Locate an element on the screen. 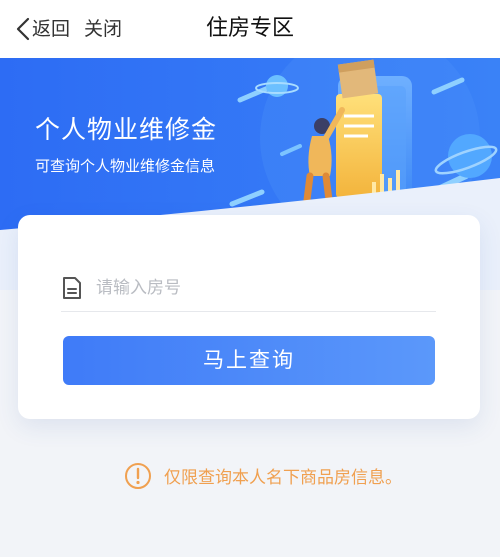  close-button: 关闭 is located at coordinates (103, 29).